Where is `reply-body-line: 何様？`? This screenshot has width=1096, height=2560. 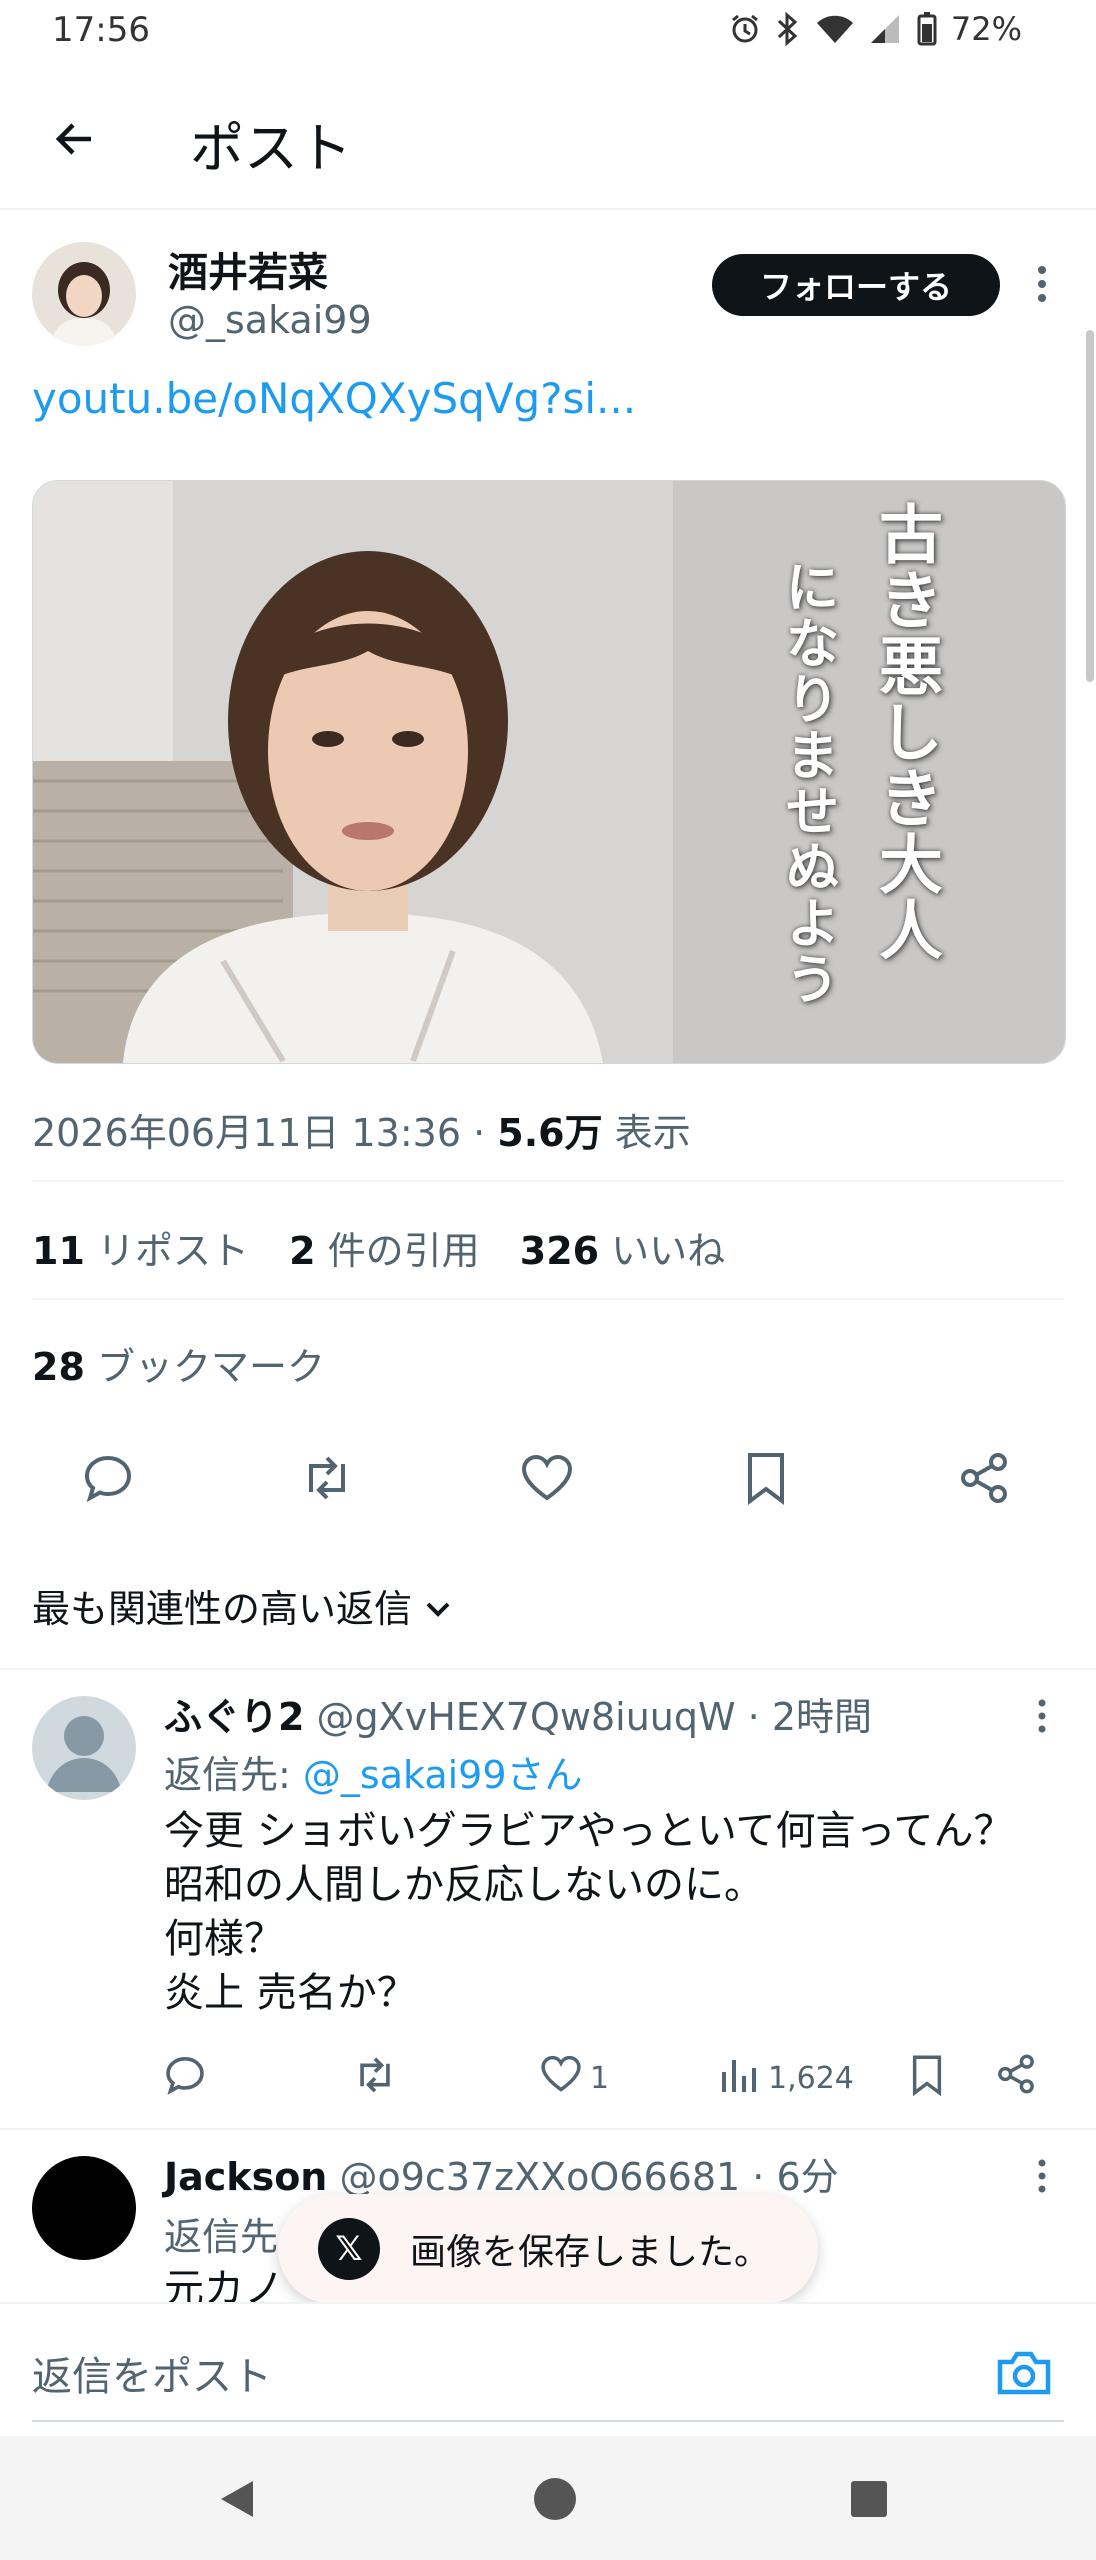
reply-body-line: 何様？ is located at coordinates (224, 1939).